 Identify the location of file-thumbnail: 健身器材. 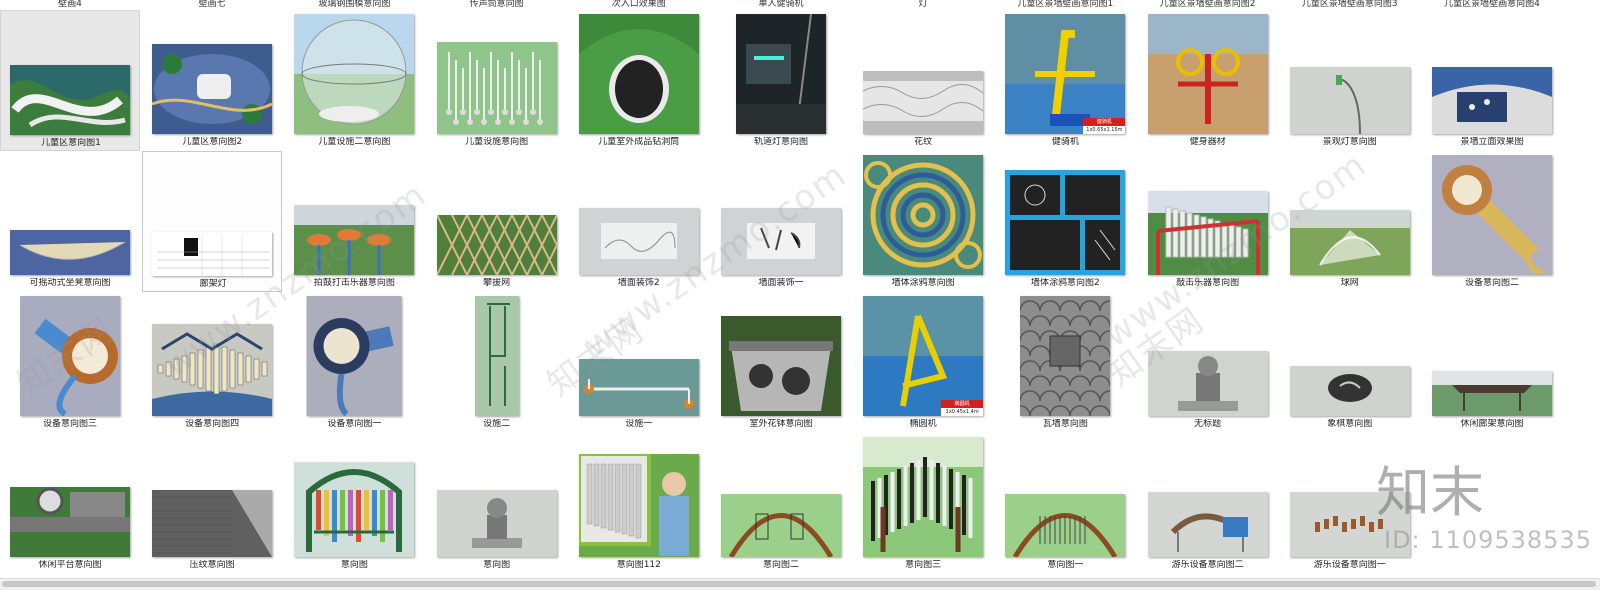
(1208, 80).